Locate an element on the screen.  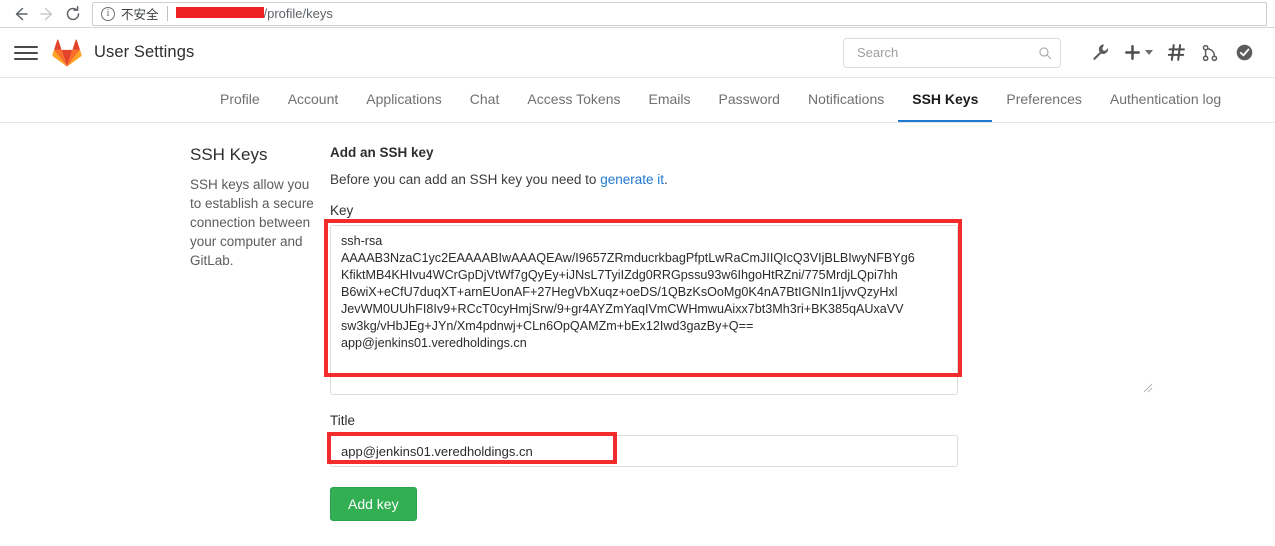
key-field-label: Key is located at coordinates (342, 210).